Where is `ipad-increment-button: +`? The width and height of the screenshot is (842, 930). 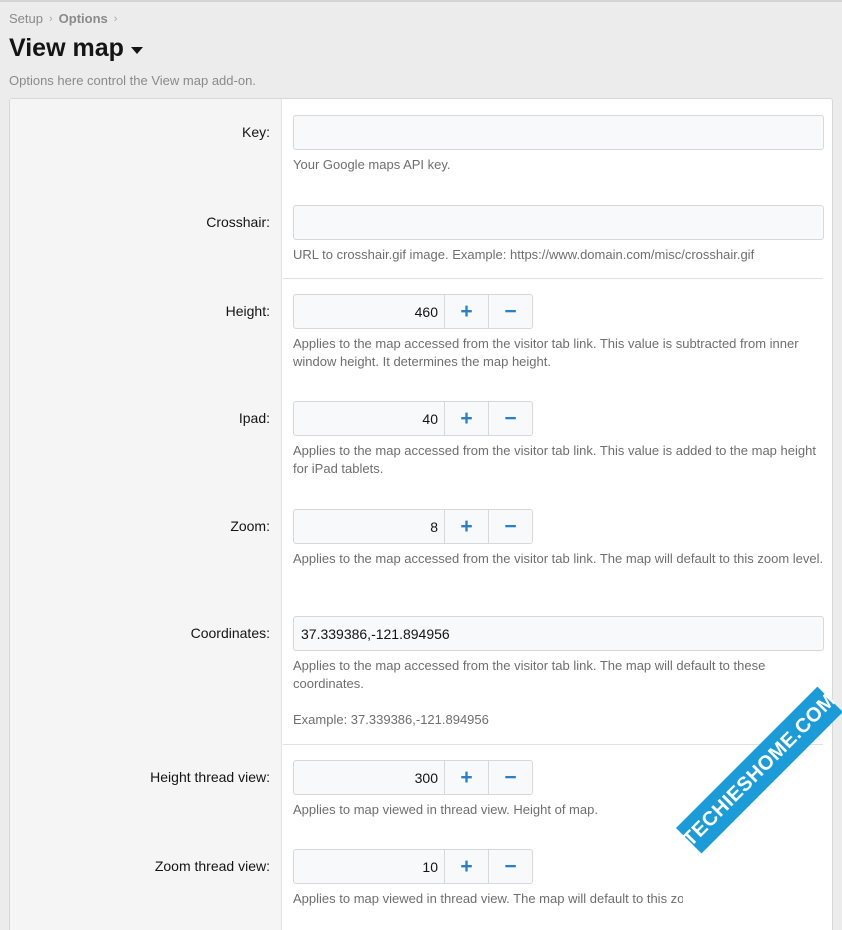
ipad-increment-button: + is located at coordinates (466, 418).